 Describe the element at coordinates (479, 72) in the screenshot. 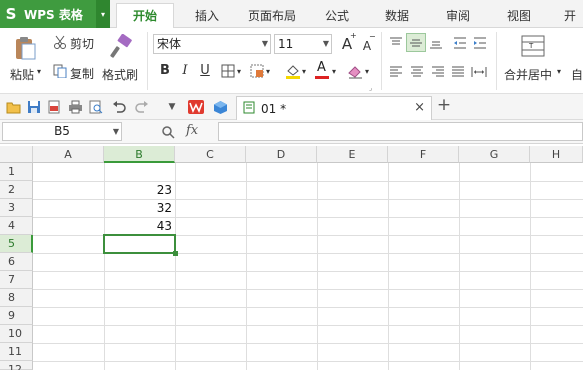

I see `distributed-align-icon` at that location.